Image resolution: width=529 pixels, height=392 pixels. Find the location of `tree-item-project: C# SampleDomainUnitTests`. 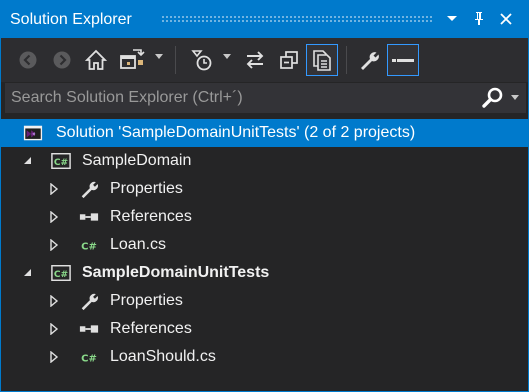

tree-item-project: C# SampleDomainUnitTests is located at coordinates (264, 273).